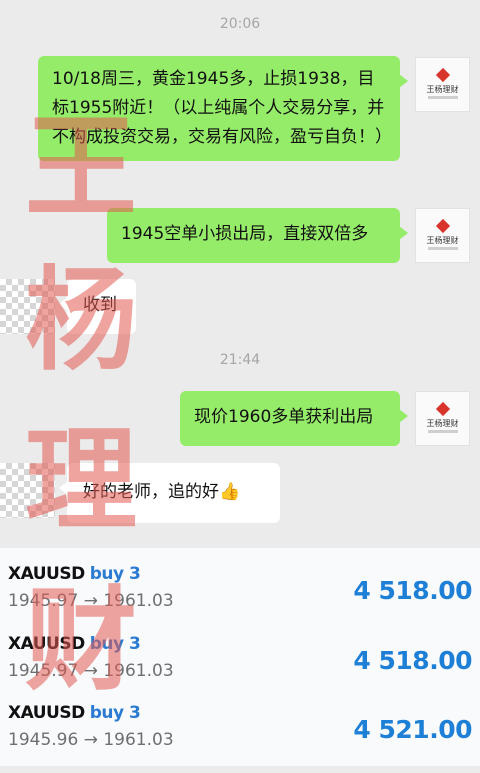 This screenshot has height=773, width=480. What do you see at coordinates (245, 234) in the screenshot?
I see `message-text: 1945空单小损出局，直接双倍多` at bounding box center [245, 234].